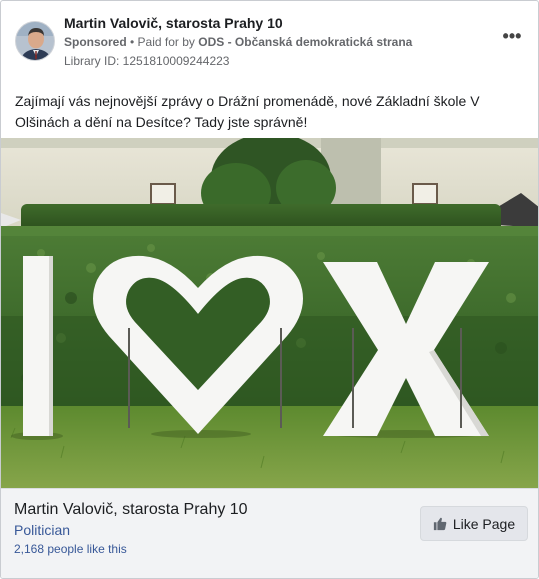 This screenshot has height=579, width=539. Describe the element at coordinates (173, 23) in the screenshot. I see `author-name: Martin Valovič, starosta Prahy 10` at that location.